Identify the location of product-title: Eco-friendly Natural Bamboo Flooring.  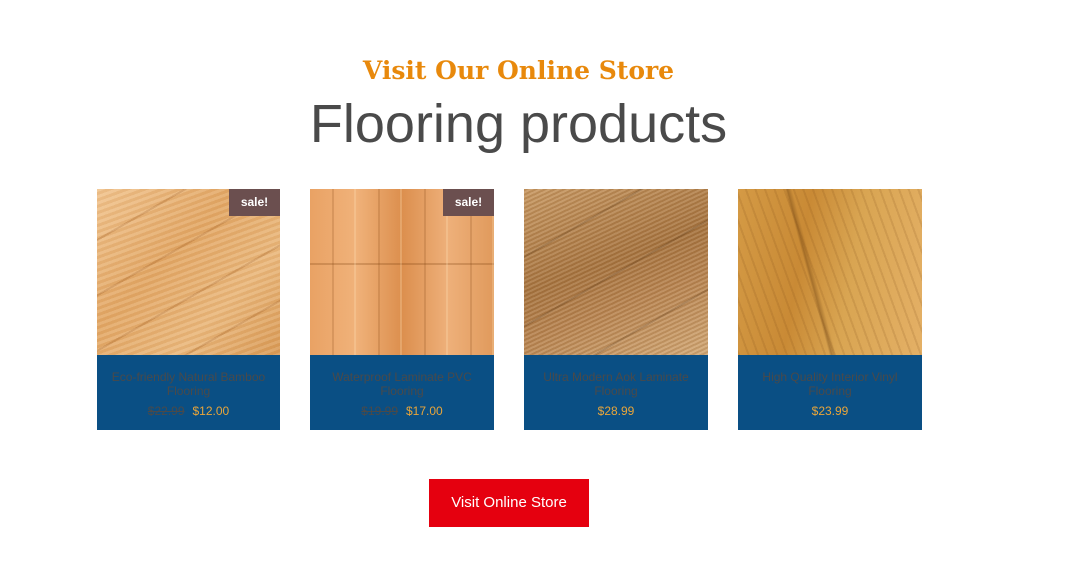
(189, 384).